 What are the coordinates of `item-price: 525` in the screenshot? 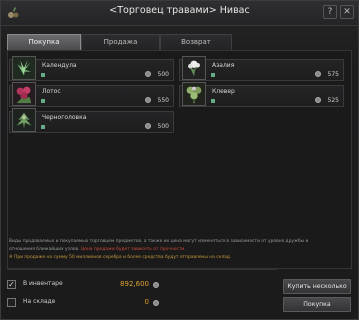 It's located at (333, 100).